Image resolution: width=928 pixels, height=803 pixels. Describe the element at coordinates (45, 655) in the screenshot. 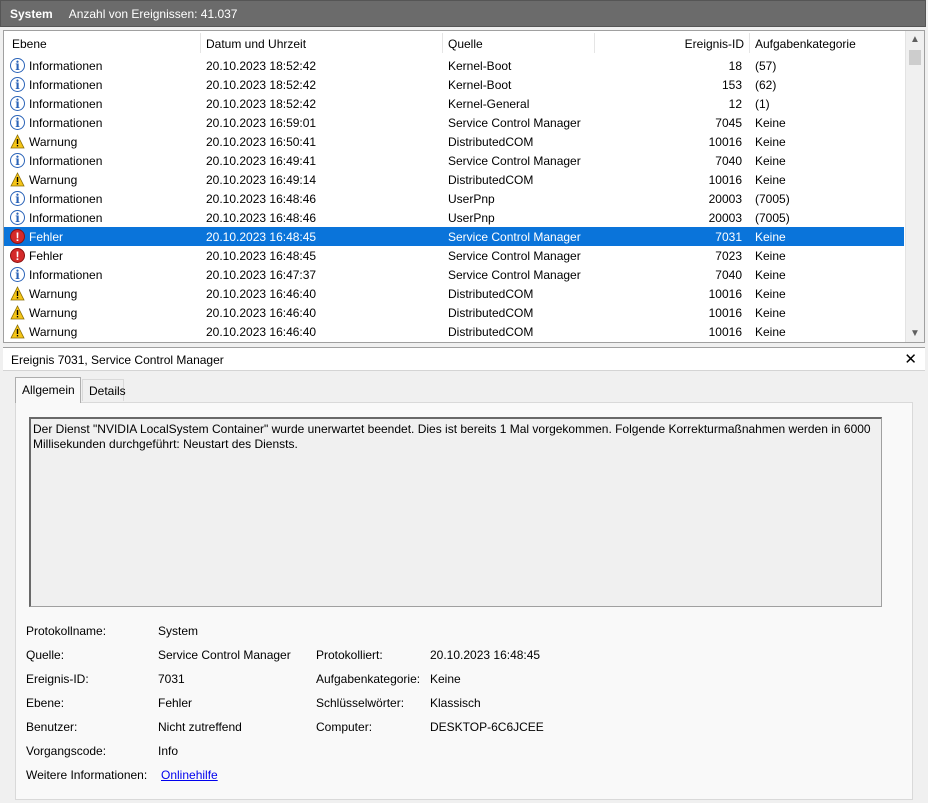

I see `label-source: Quelle:` at that location.